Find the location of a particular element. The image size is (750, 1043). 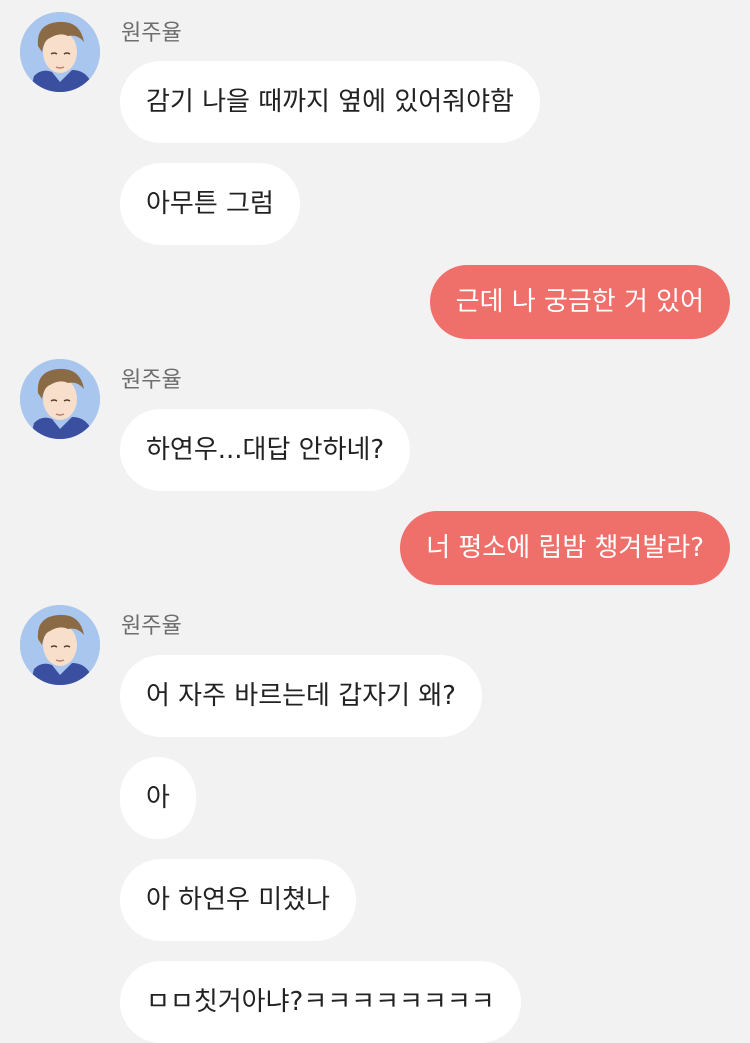

message-bubble-outgoing: 근데 나 궁금한 거 있어 is located at coordinates (579, 302).